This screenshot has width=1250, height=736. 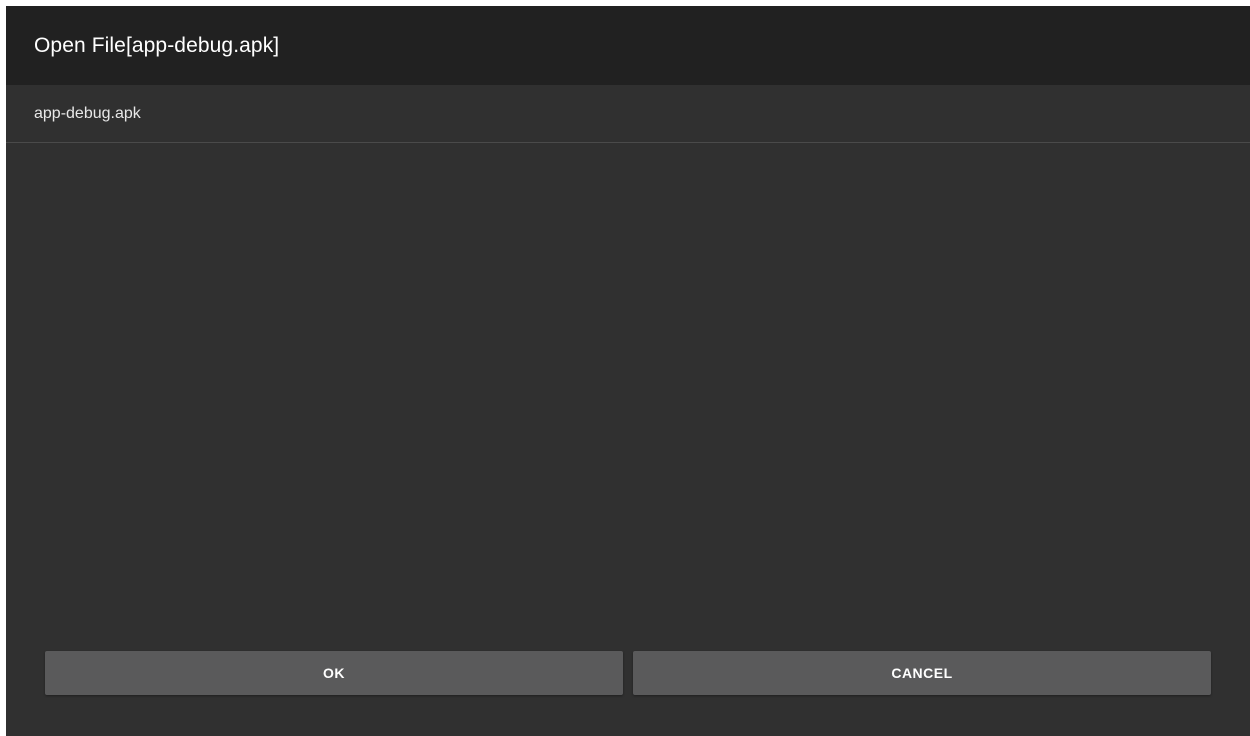 I want to click on cancel-button: CANCEL, so click(x=922, y=673).